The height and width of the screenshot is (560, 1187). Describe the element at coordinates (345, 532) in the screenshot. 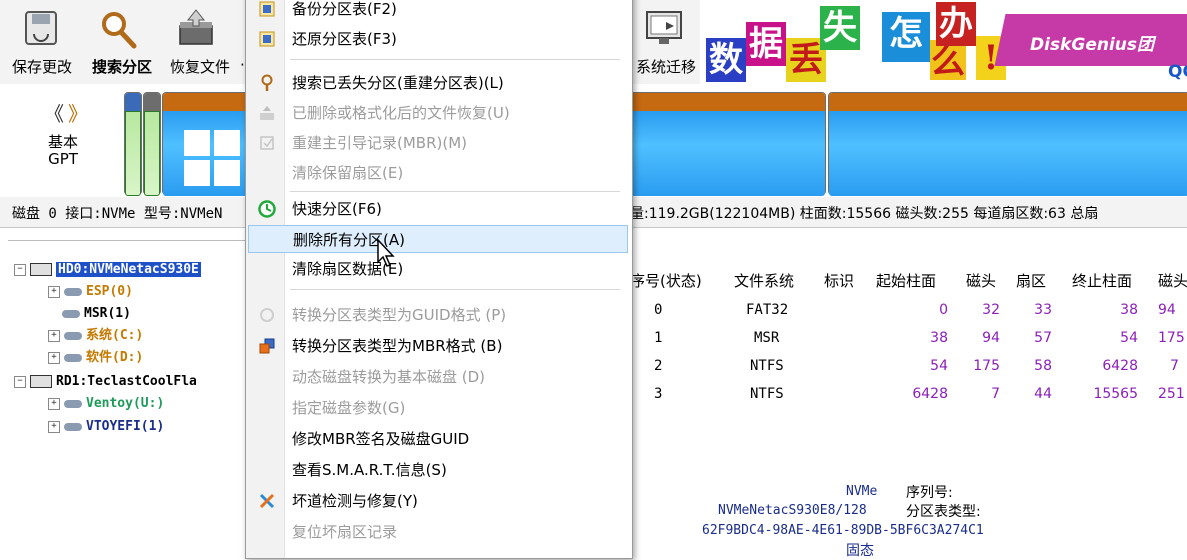

I see `menu-label: 复位坏扇区记录` at that location.